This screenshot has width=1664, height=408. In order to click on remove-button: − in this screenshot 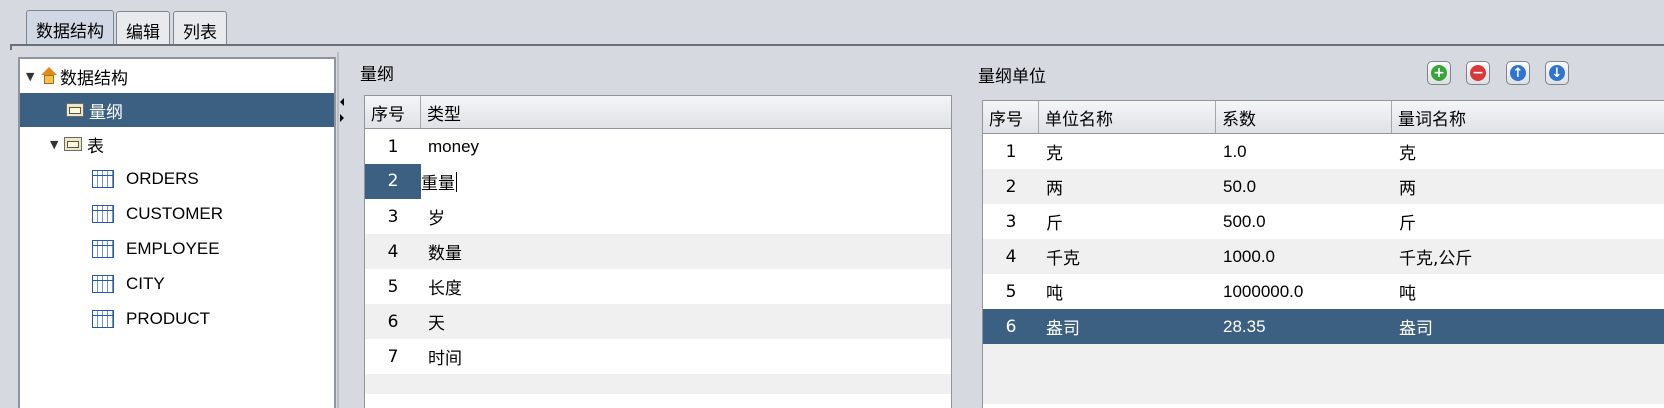, I will do `click(1478, 73)`.